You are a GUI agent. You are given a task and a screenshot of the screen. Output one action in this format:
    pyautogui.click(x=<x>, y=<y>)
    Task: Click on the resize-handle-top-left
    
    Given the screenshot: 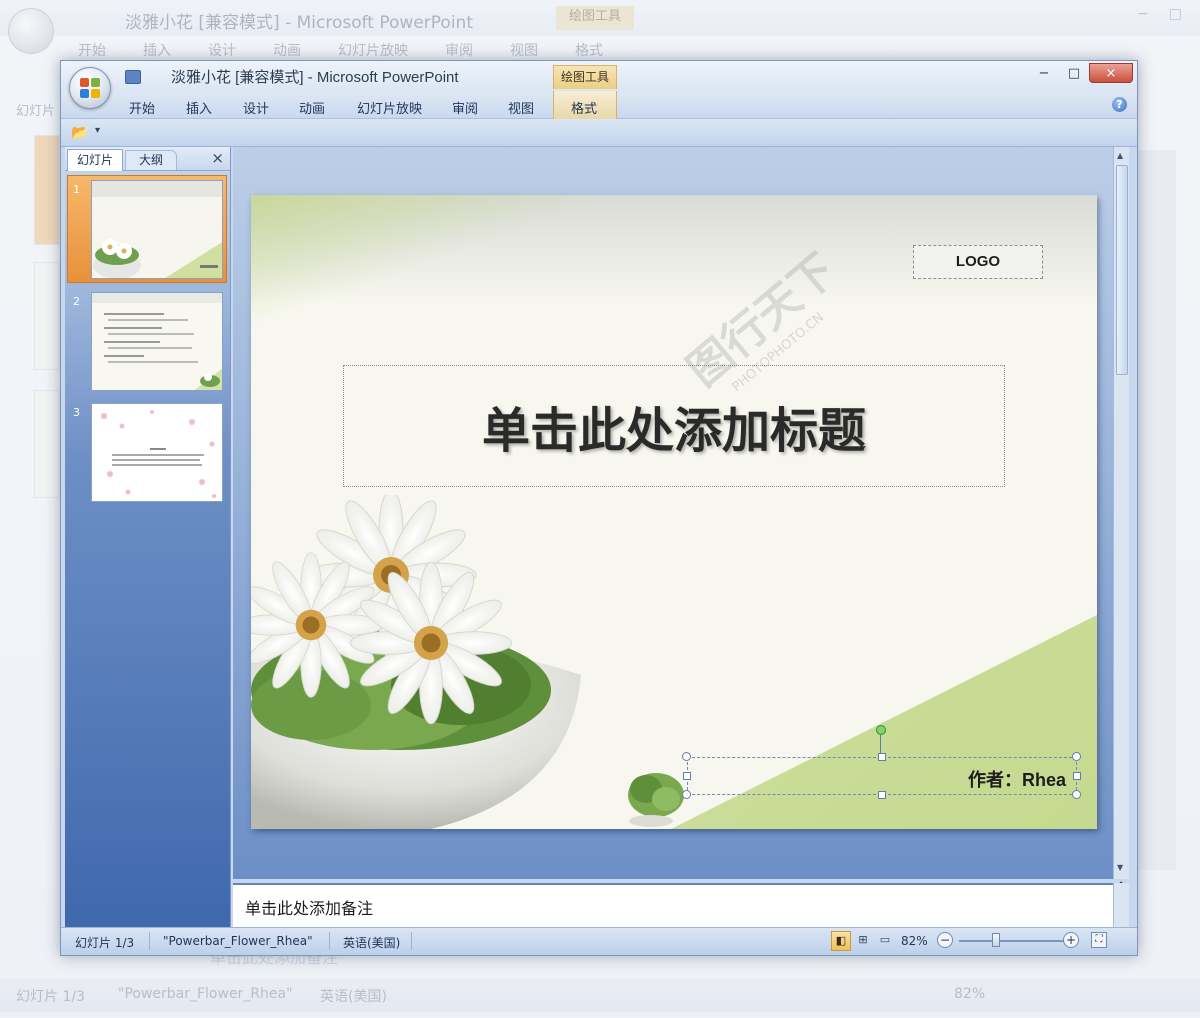 What is the action you would take?
    pyautogui.click(x=686, y=756)
    